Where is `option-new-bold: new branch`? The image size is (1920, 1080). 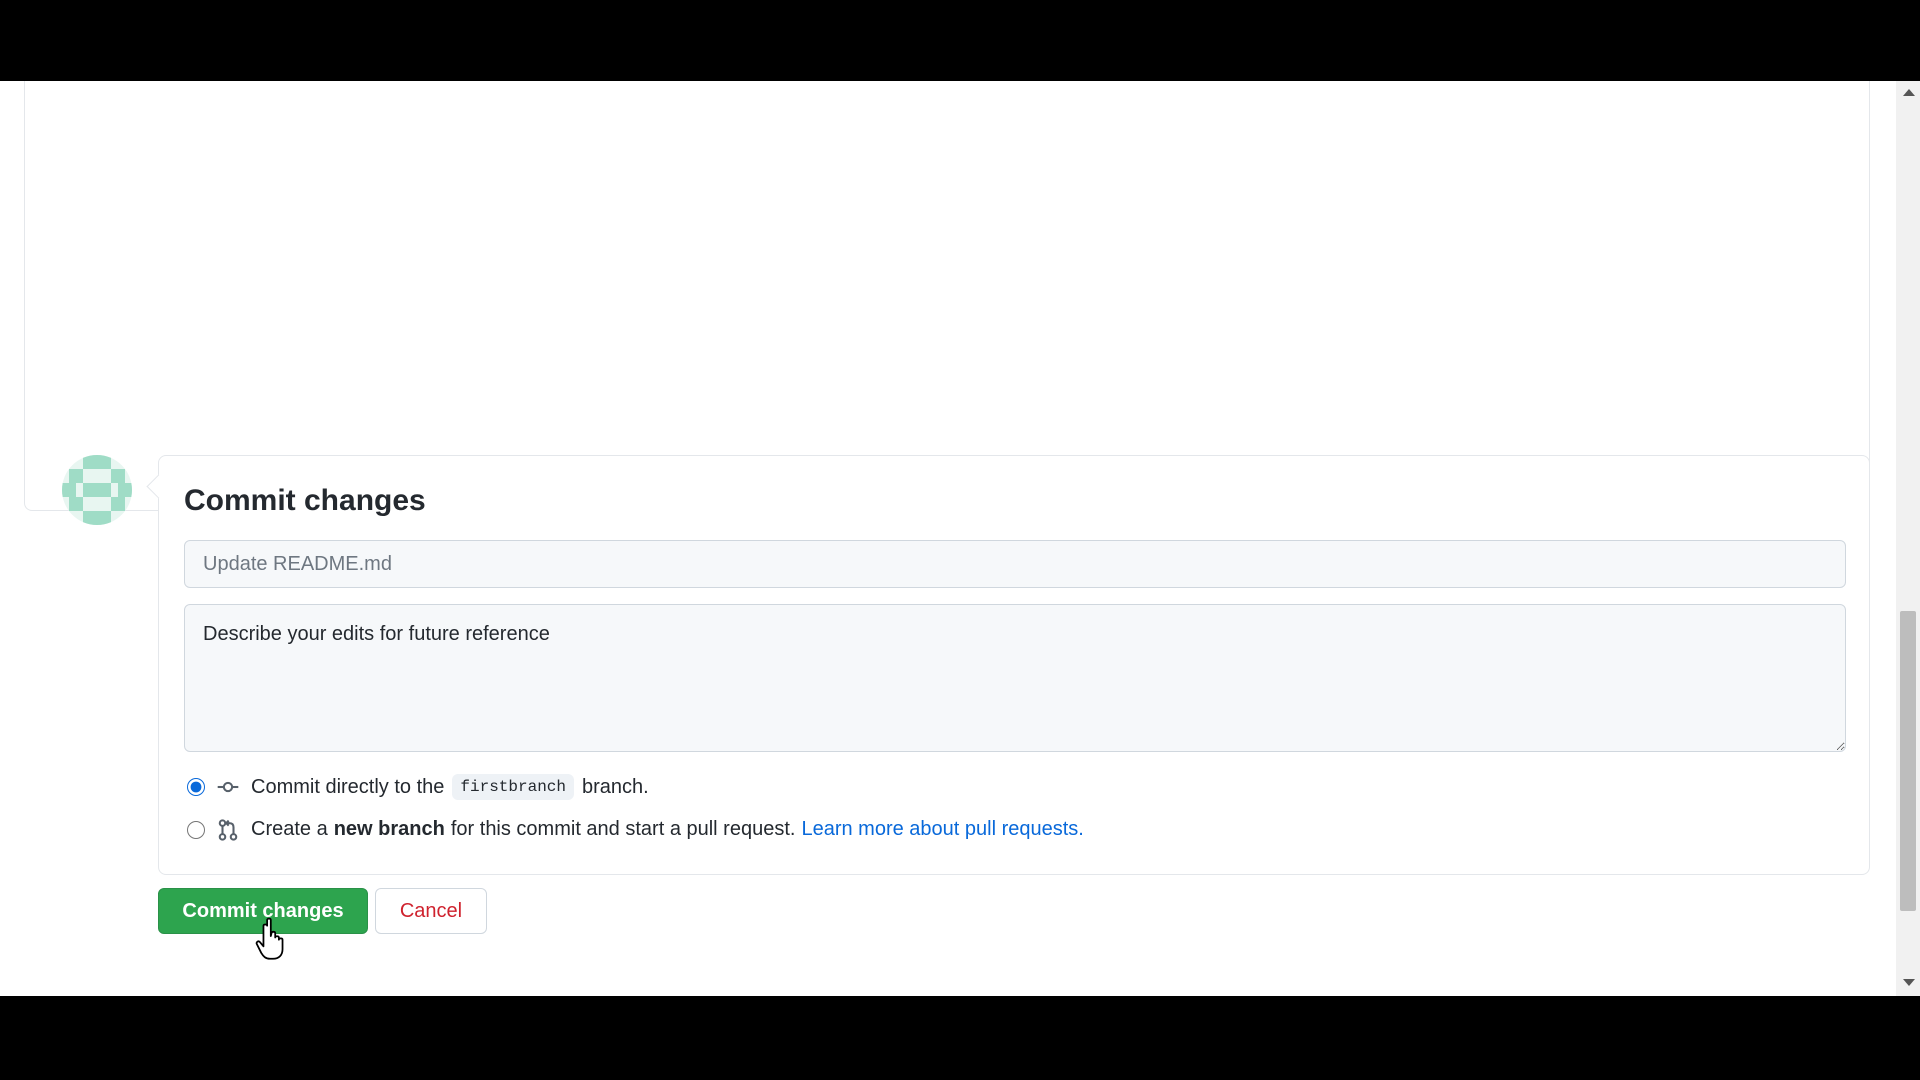 option-new-bold: new branch is located at coordinates (389, 829).